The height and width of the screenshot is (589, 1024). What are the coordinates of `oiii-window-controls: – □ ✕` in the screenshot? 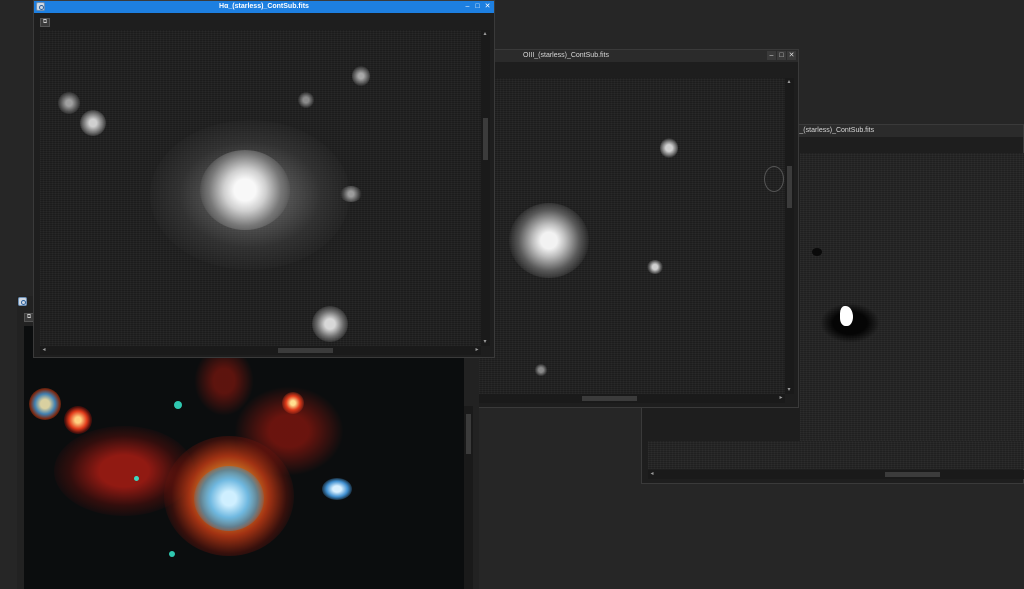 It's located at (781, 55).